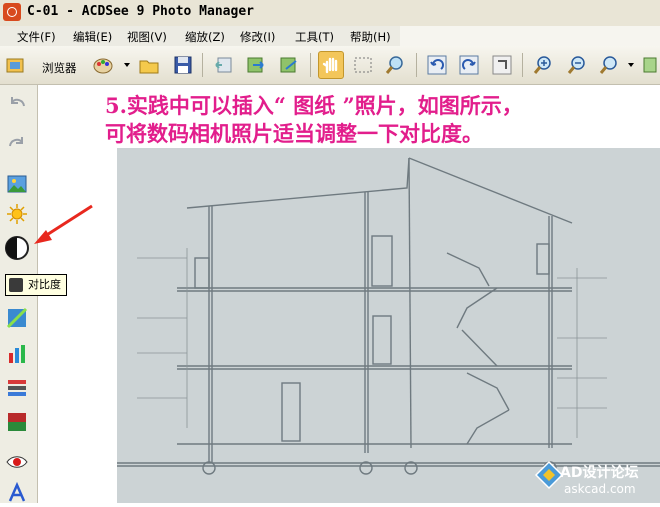 This screenshot has height=507, width=660. Describe the element at coordinates (631, 65) in the screenshot. I see `zoom-dropdown-icon` at that location.